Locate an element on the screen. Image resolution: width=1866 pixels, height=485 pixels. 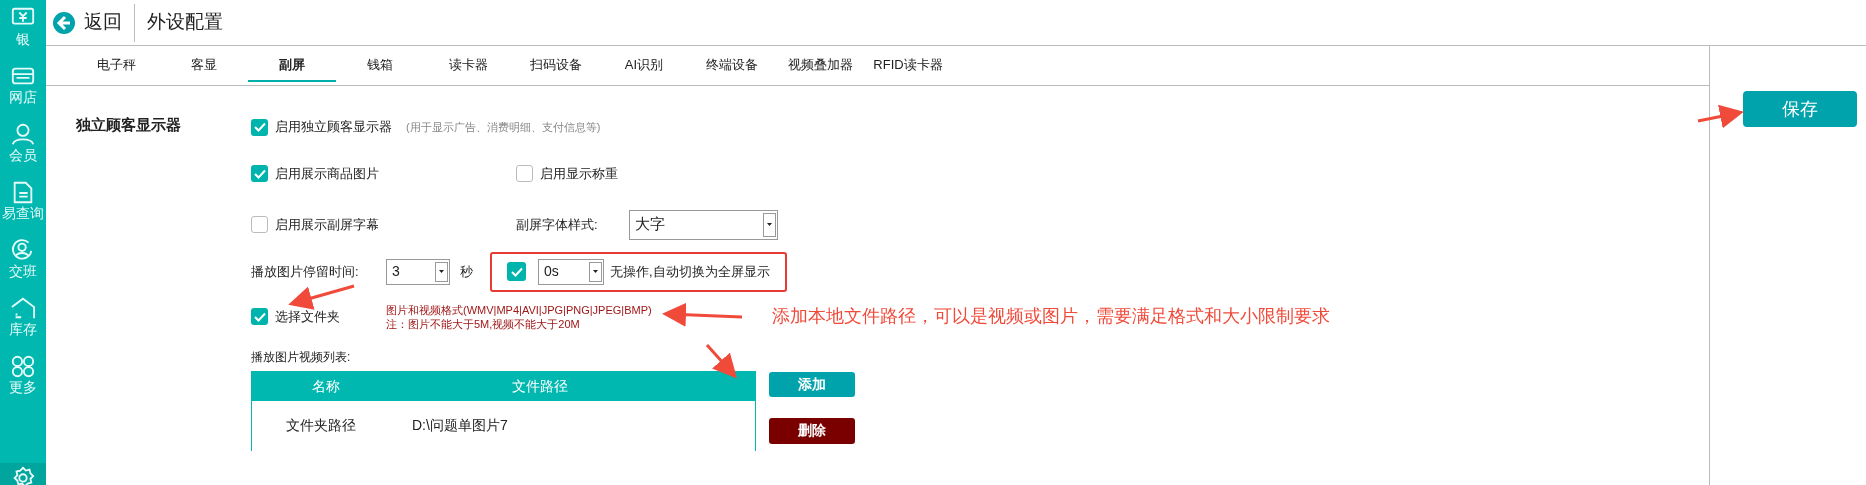
note-text: 图片和视频格式(WMV|MP4|AVI|JPG|PNG|JPEG|BMP) is located at coordinates (519, 309).